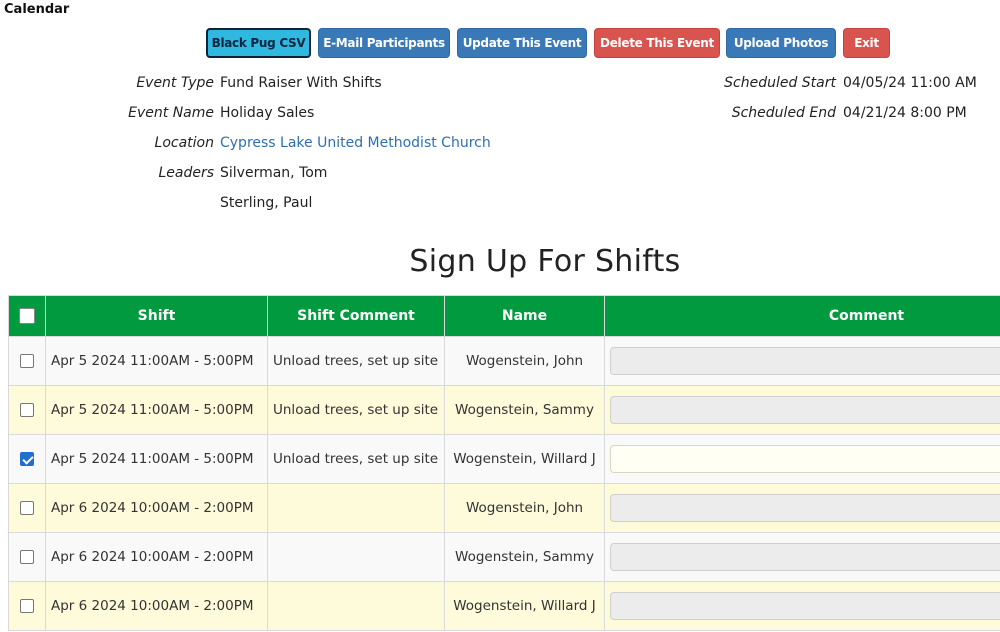  I want to click on event-name-value: Holiday Sales, so click(267, 113).